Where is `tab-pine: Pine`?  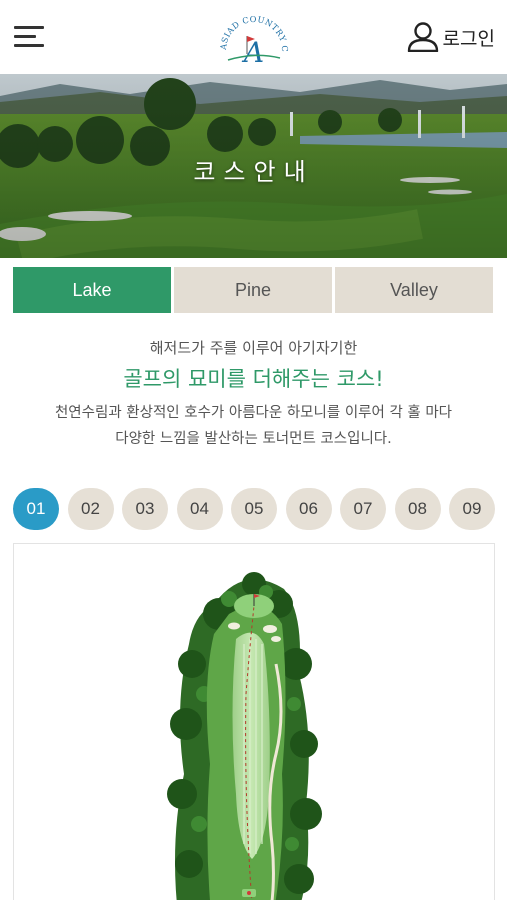 tab-pine: Pine is located at coordinates (253, 290).